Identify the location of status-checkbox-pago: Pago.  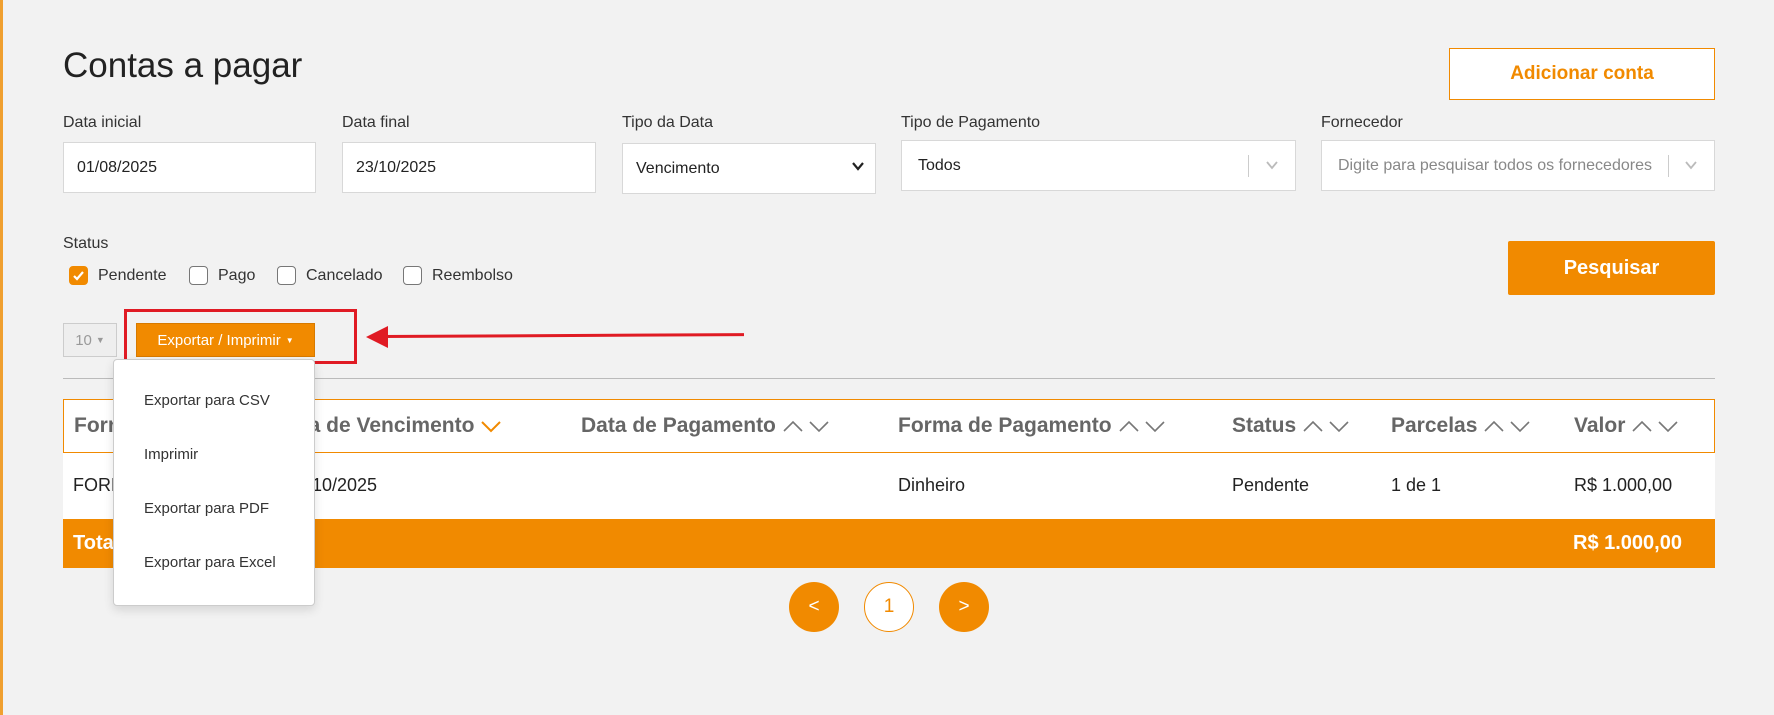
(222, 275).